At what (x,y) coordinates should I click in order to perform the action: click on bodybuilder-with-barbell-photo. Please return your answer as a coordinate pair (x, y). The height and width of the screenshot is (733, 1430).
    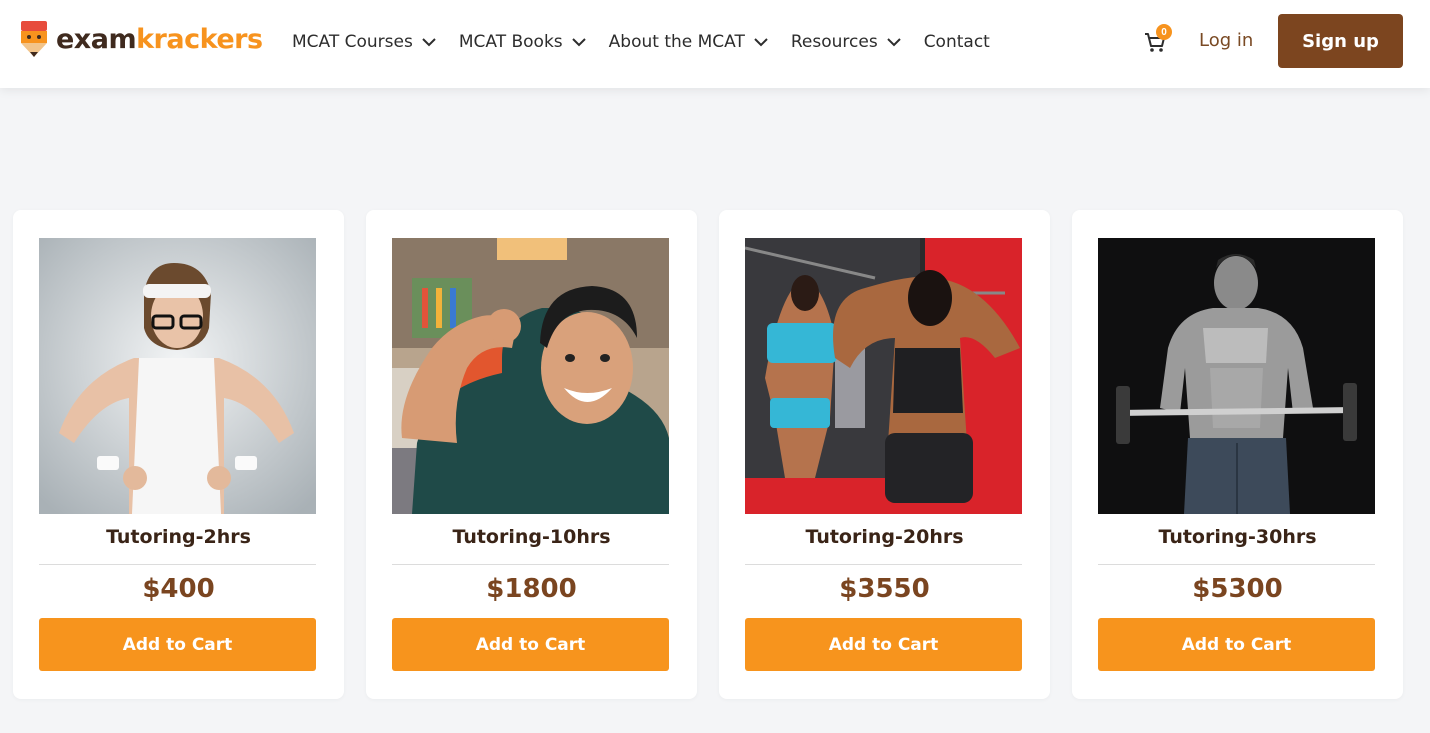
    Looking at the image, I should click on (1236, 376).